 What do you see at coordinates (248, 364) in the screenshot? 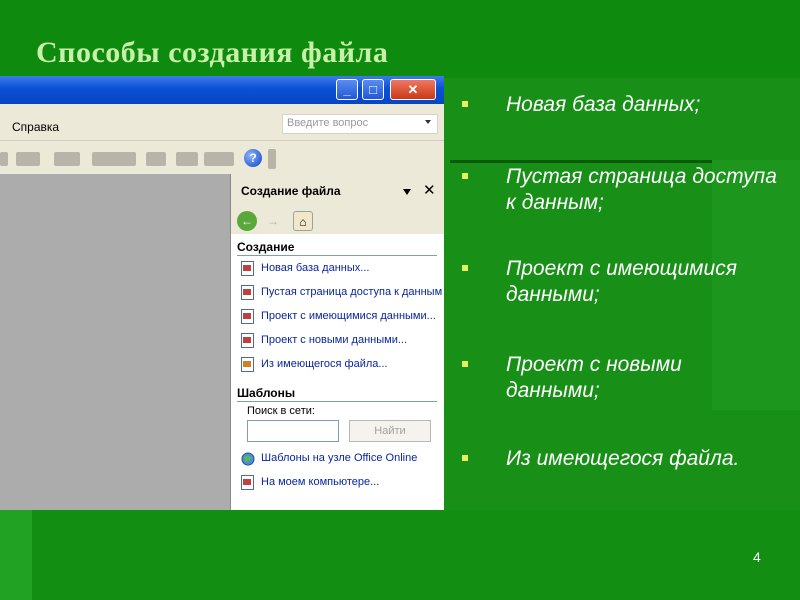
I see `existing-file-icon` at bounding box center [248, 364].